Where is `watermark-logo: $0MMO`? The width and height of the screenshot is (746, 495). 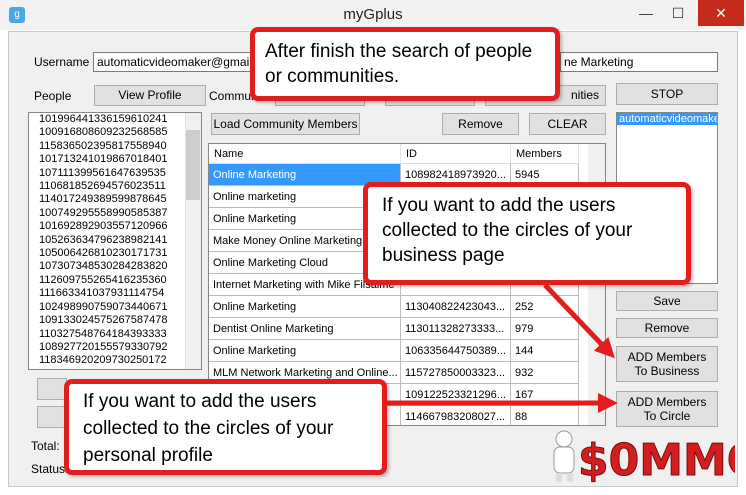
watermark-logo: $0MMO is located at coordinates (643, 456).